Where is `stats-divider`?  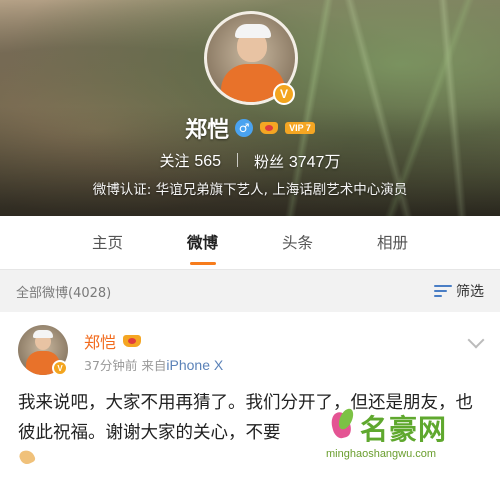 stats-divider is located at coordinates (238, 160).